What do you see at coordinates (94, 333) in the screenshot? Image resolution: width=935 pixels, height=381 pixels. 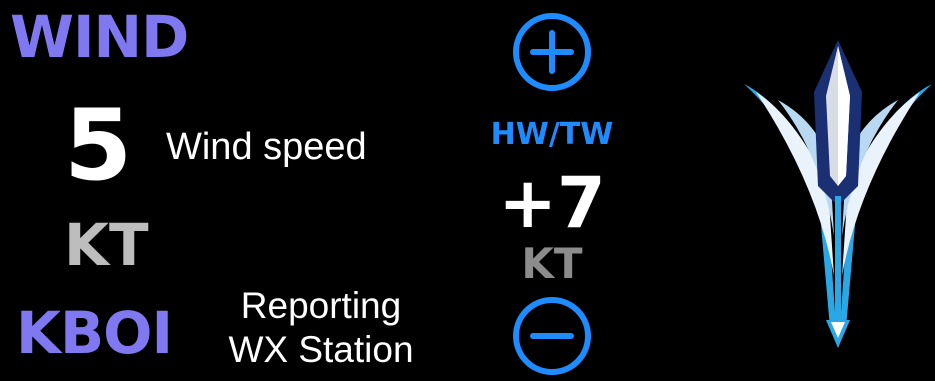 I see `station-id: KBOI` at bounding box center [94, 333].